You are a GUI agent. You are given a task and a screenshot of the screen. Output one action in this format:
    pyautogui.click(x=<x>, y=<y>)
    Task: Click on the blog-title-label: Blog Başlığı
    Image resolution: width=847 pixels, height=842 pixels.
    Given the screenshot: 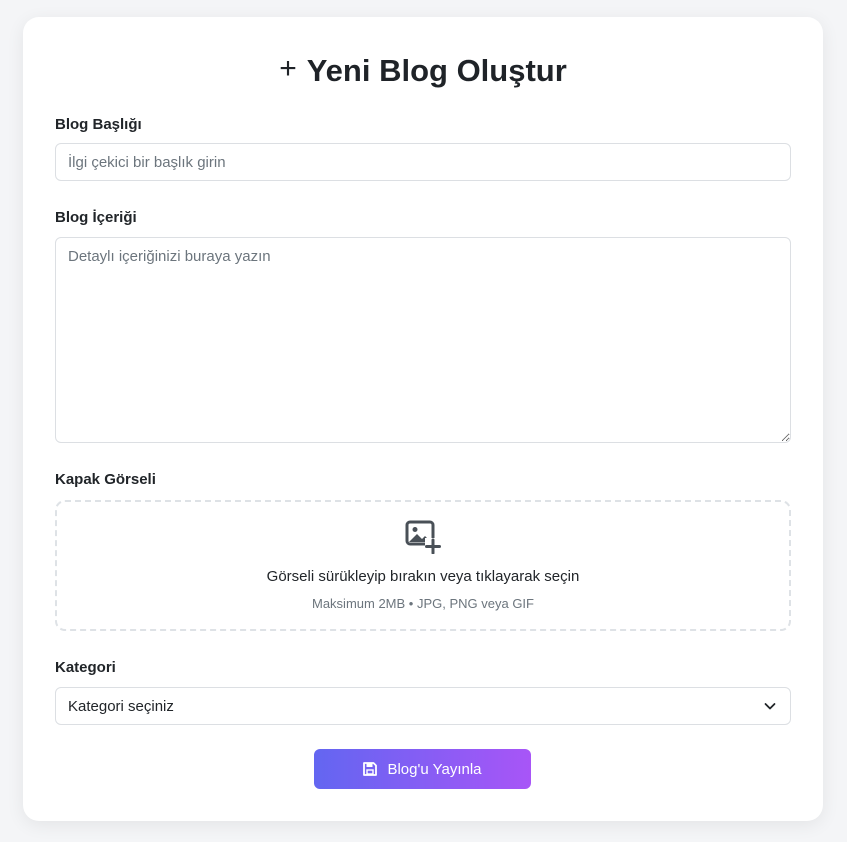 What is the action you would take?
    pyautogui.click(x=98, y=124)
    